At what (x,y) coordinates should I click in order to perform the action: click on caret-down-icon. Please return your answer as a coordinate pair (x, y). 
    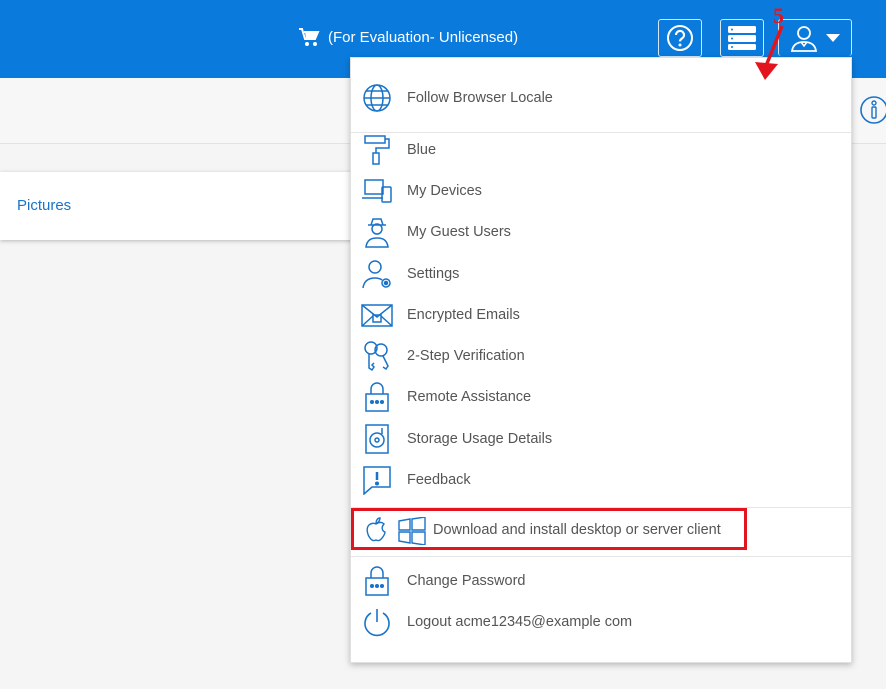
    Looking at the image, I should click on (833, 38).